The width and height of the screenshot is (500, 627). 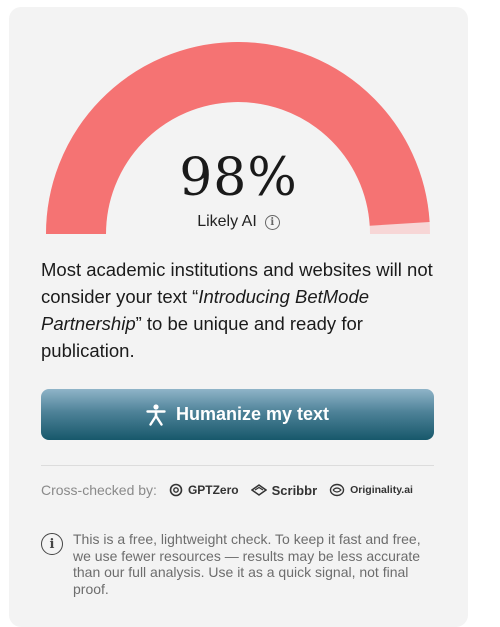 What do you see at coordinates (213, 490) in the screenshot?
I see `gptzero-name: GPTZero` at bounding box center [213, 490].